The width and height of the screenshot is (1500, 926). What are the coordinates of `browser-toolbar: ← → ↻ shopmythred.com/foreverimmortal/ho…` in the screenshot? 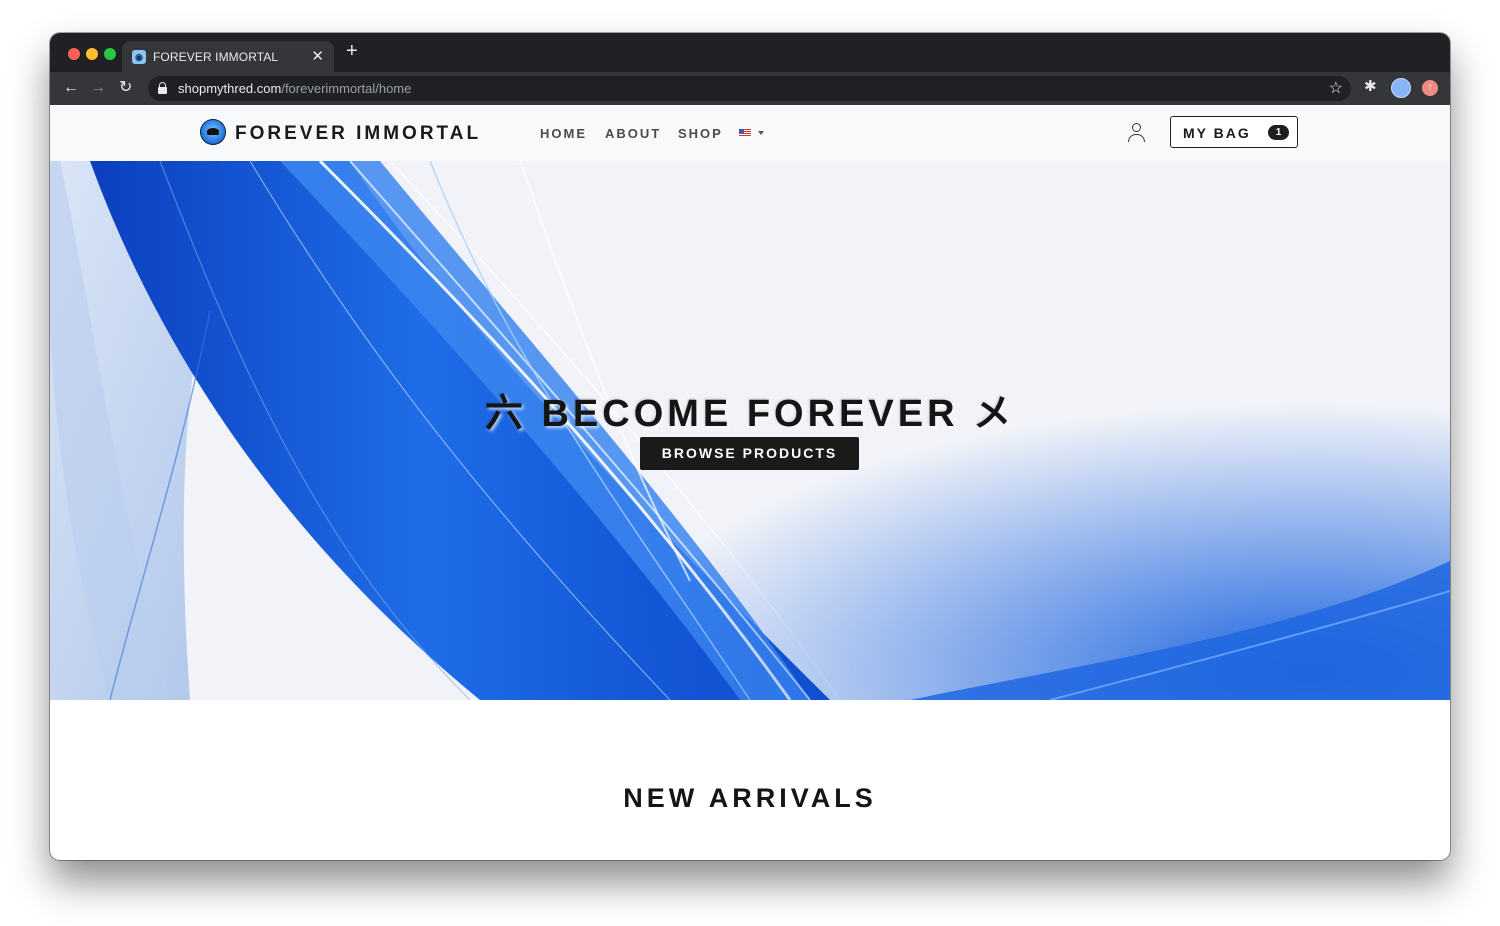 It's located at (750, 88).